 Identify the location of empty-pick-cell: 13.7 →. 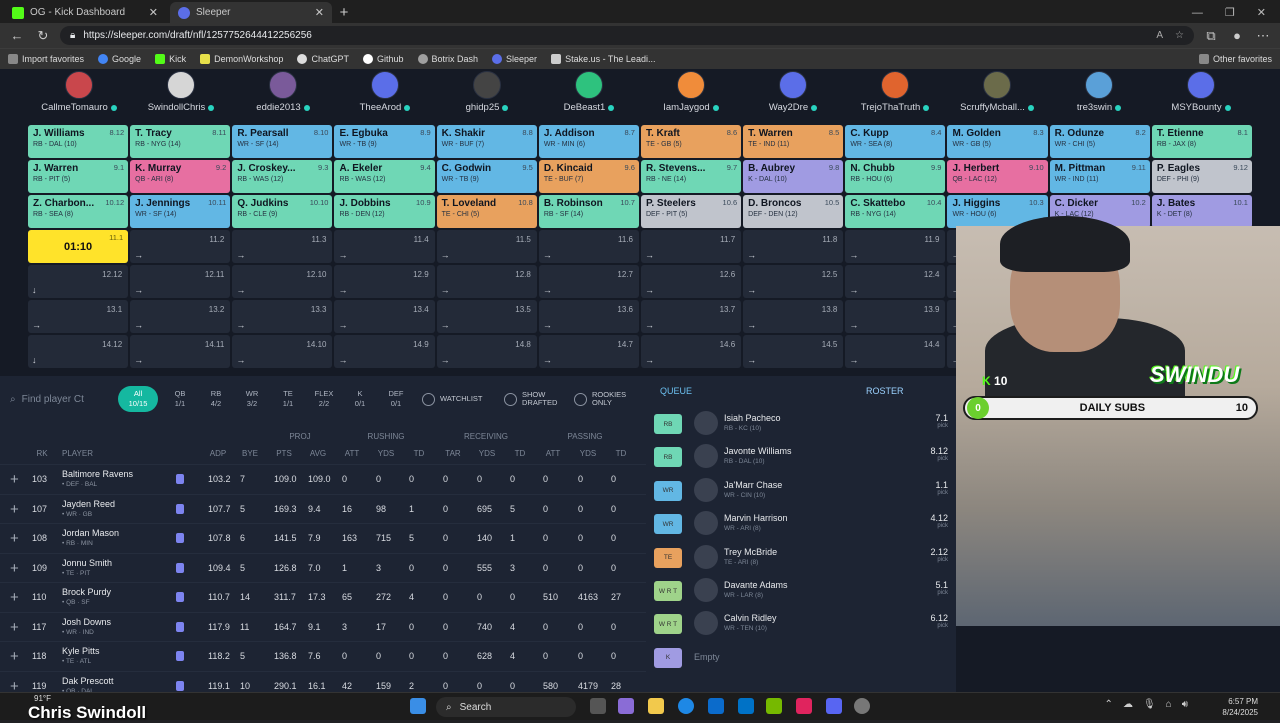
(691, 316).